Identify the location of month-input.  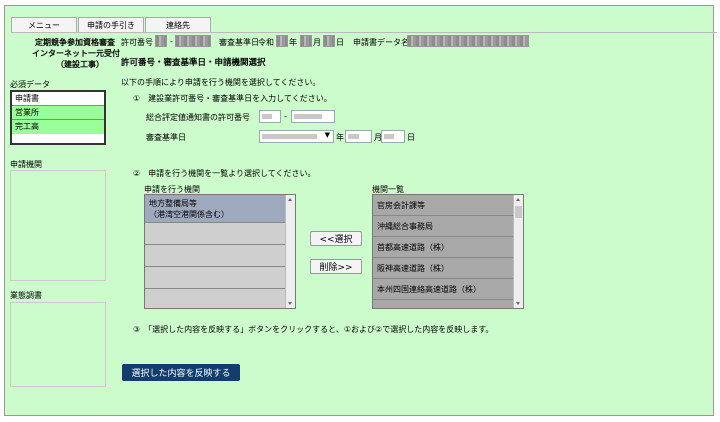
(358, 136).